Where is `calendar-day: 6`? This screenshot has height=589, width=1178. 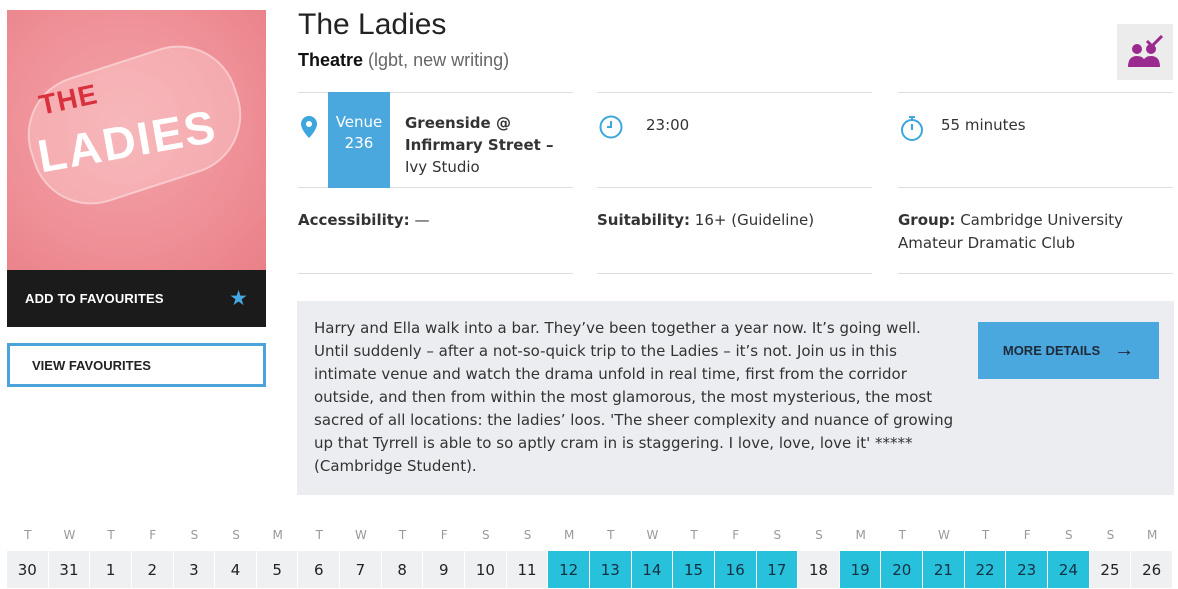 calendar-day: 6 is located at coordinates (319, 569).